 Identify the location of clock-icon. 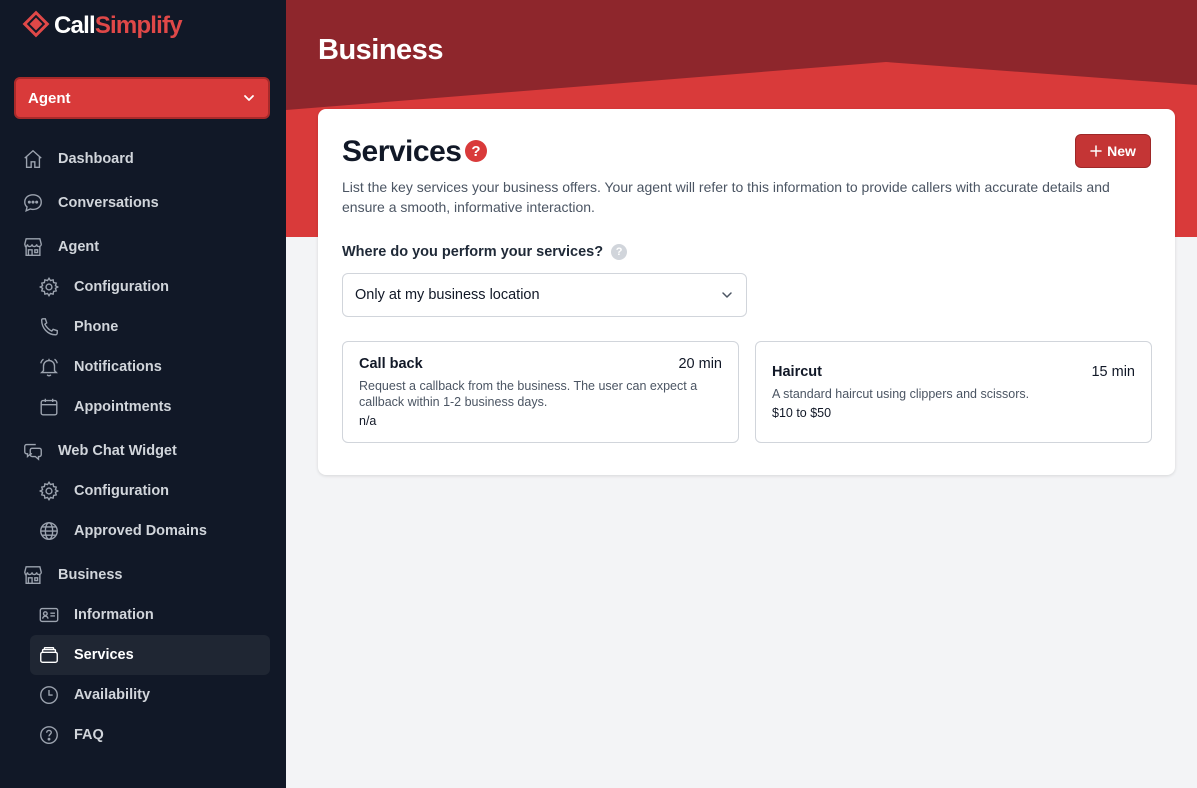
(49, 695).